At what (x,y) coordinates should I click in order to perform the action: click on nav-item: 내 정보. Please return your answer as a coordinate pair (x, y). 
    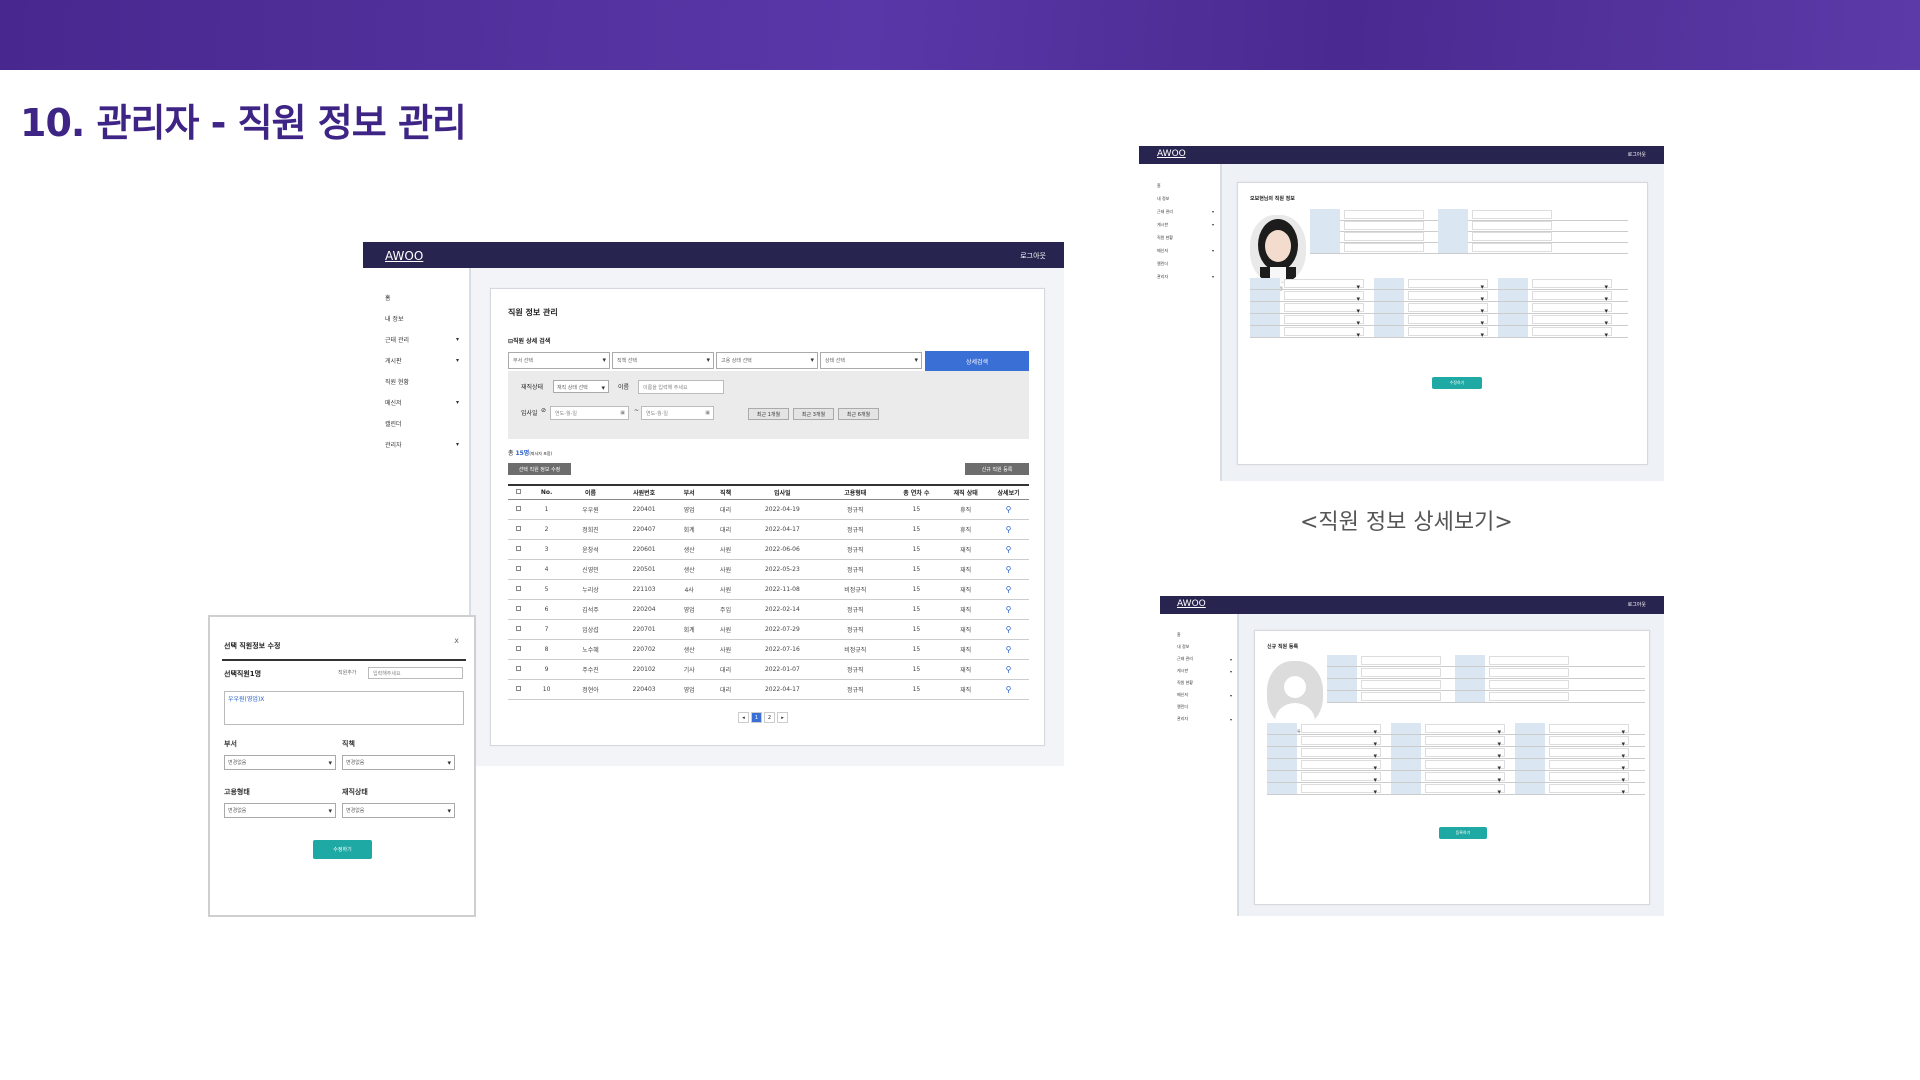
    Looking at the image, I should click on (1204, 647).